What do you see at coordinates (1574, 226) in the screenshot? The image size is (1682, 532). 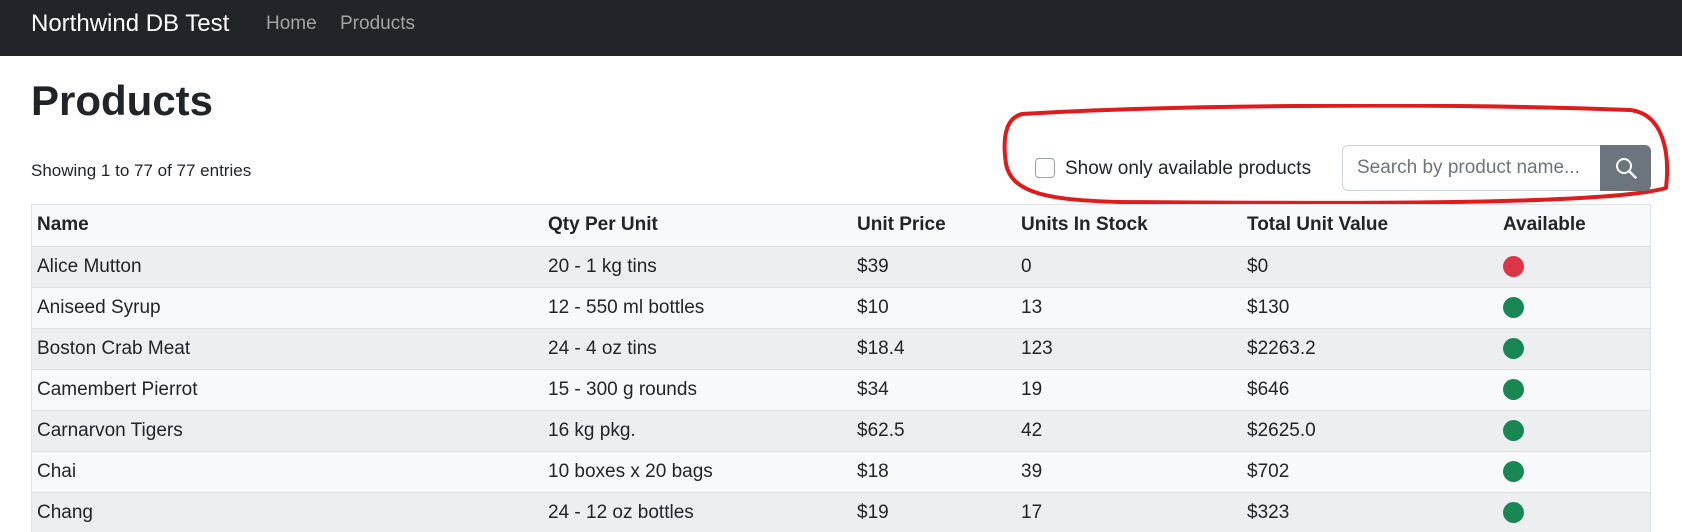 I see `column-header-available: Available` at bounding box center [1574, 226].